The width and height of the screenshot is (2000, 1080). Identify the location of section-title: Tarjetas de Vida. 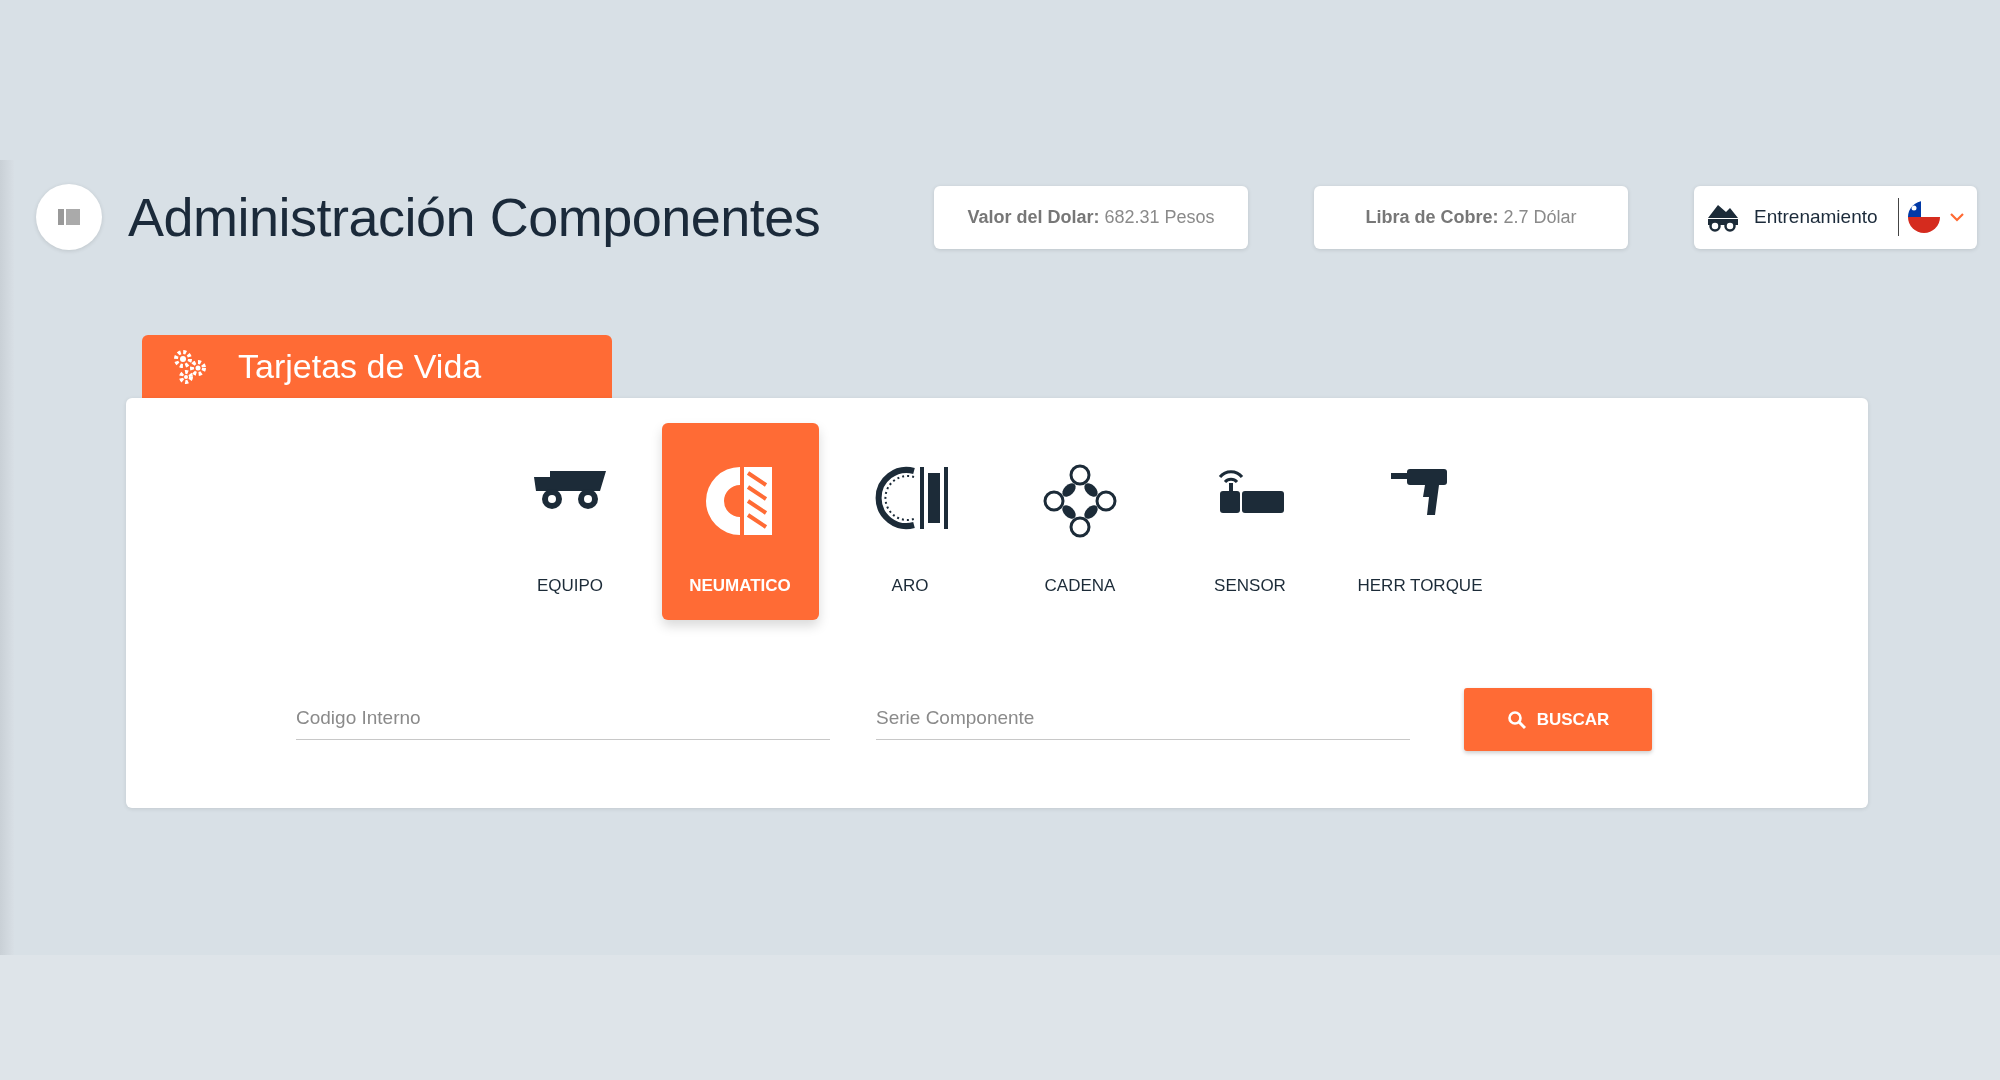
(360, 366).